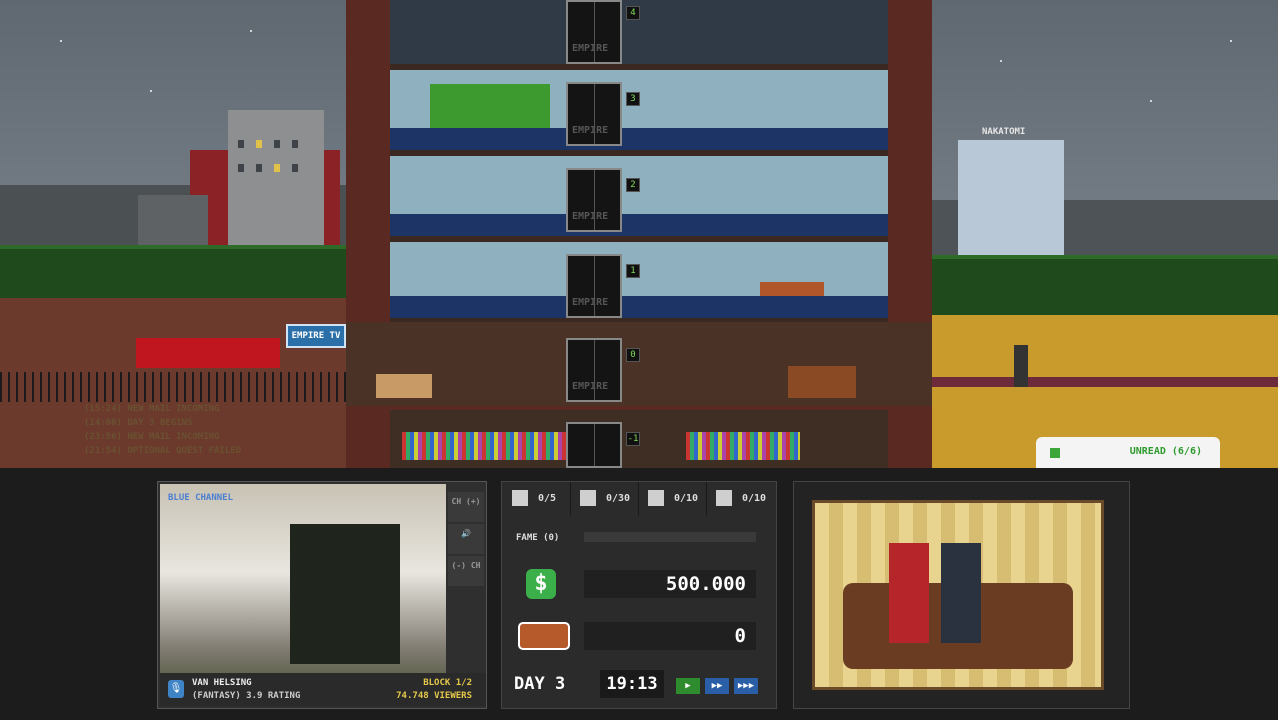  Describe the element at coordinates (746, 686) in the screenshot. I see `fastest-forward-button: ▶▶▶` at that location.